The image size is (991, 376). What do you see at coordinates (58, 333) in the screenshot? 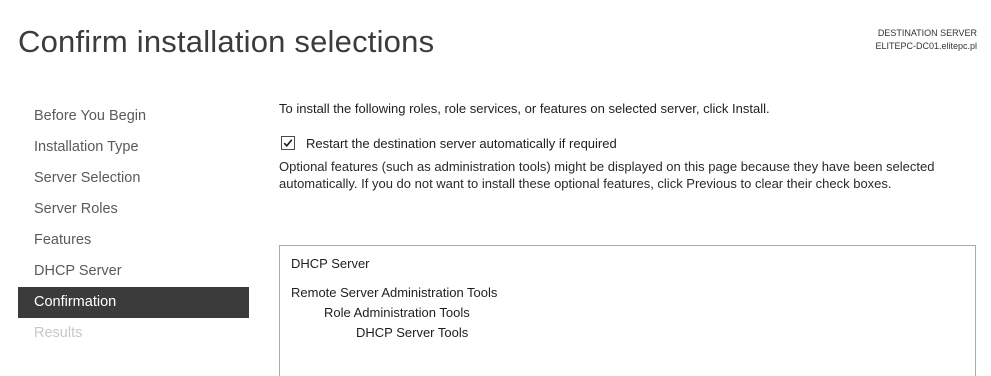
I see `nav-item-results: Results` at bounding box center [58, 333].